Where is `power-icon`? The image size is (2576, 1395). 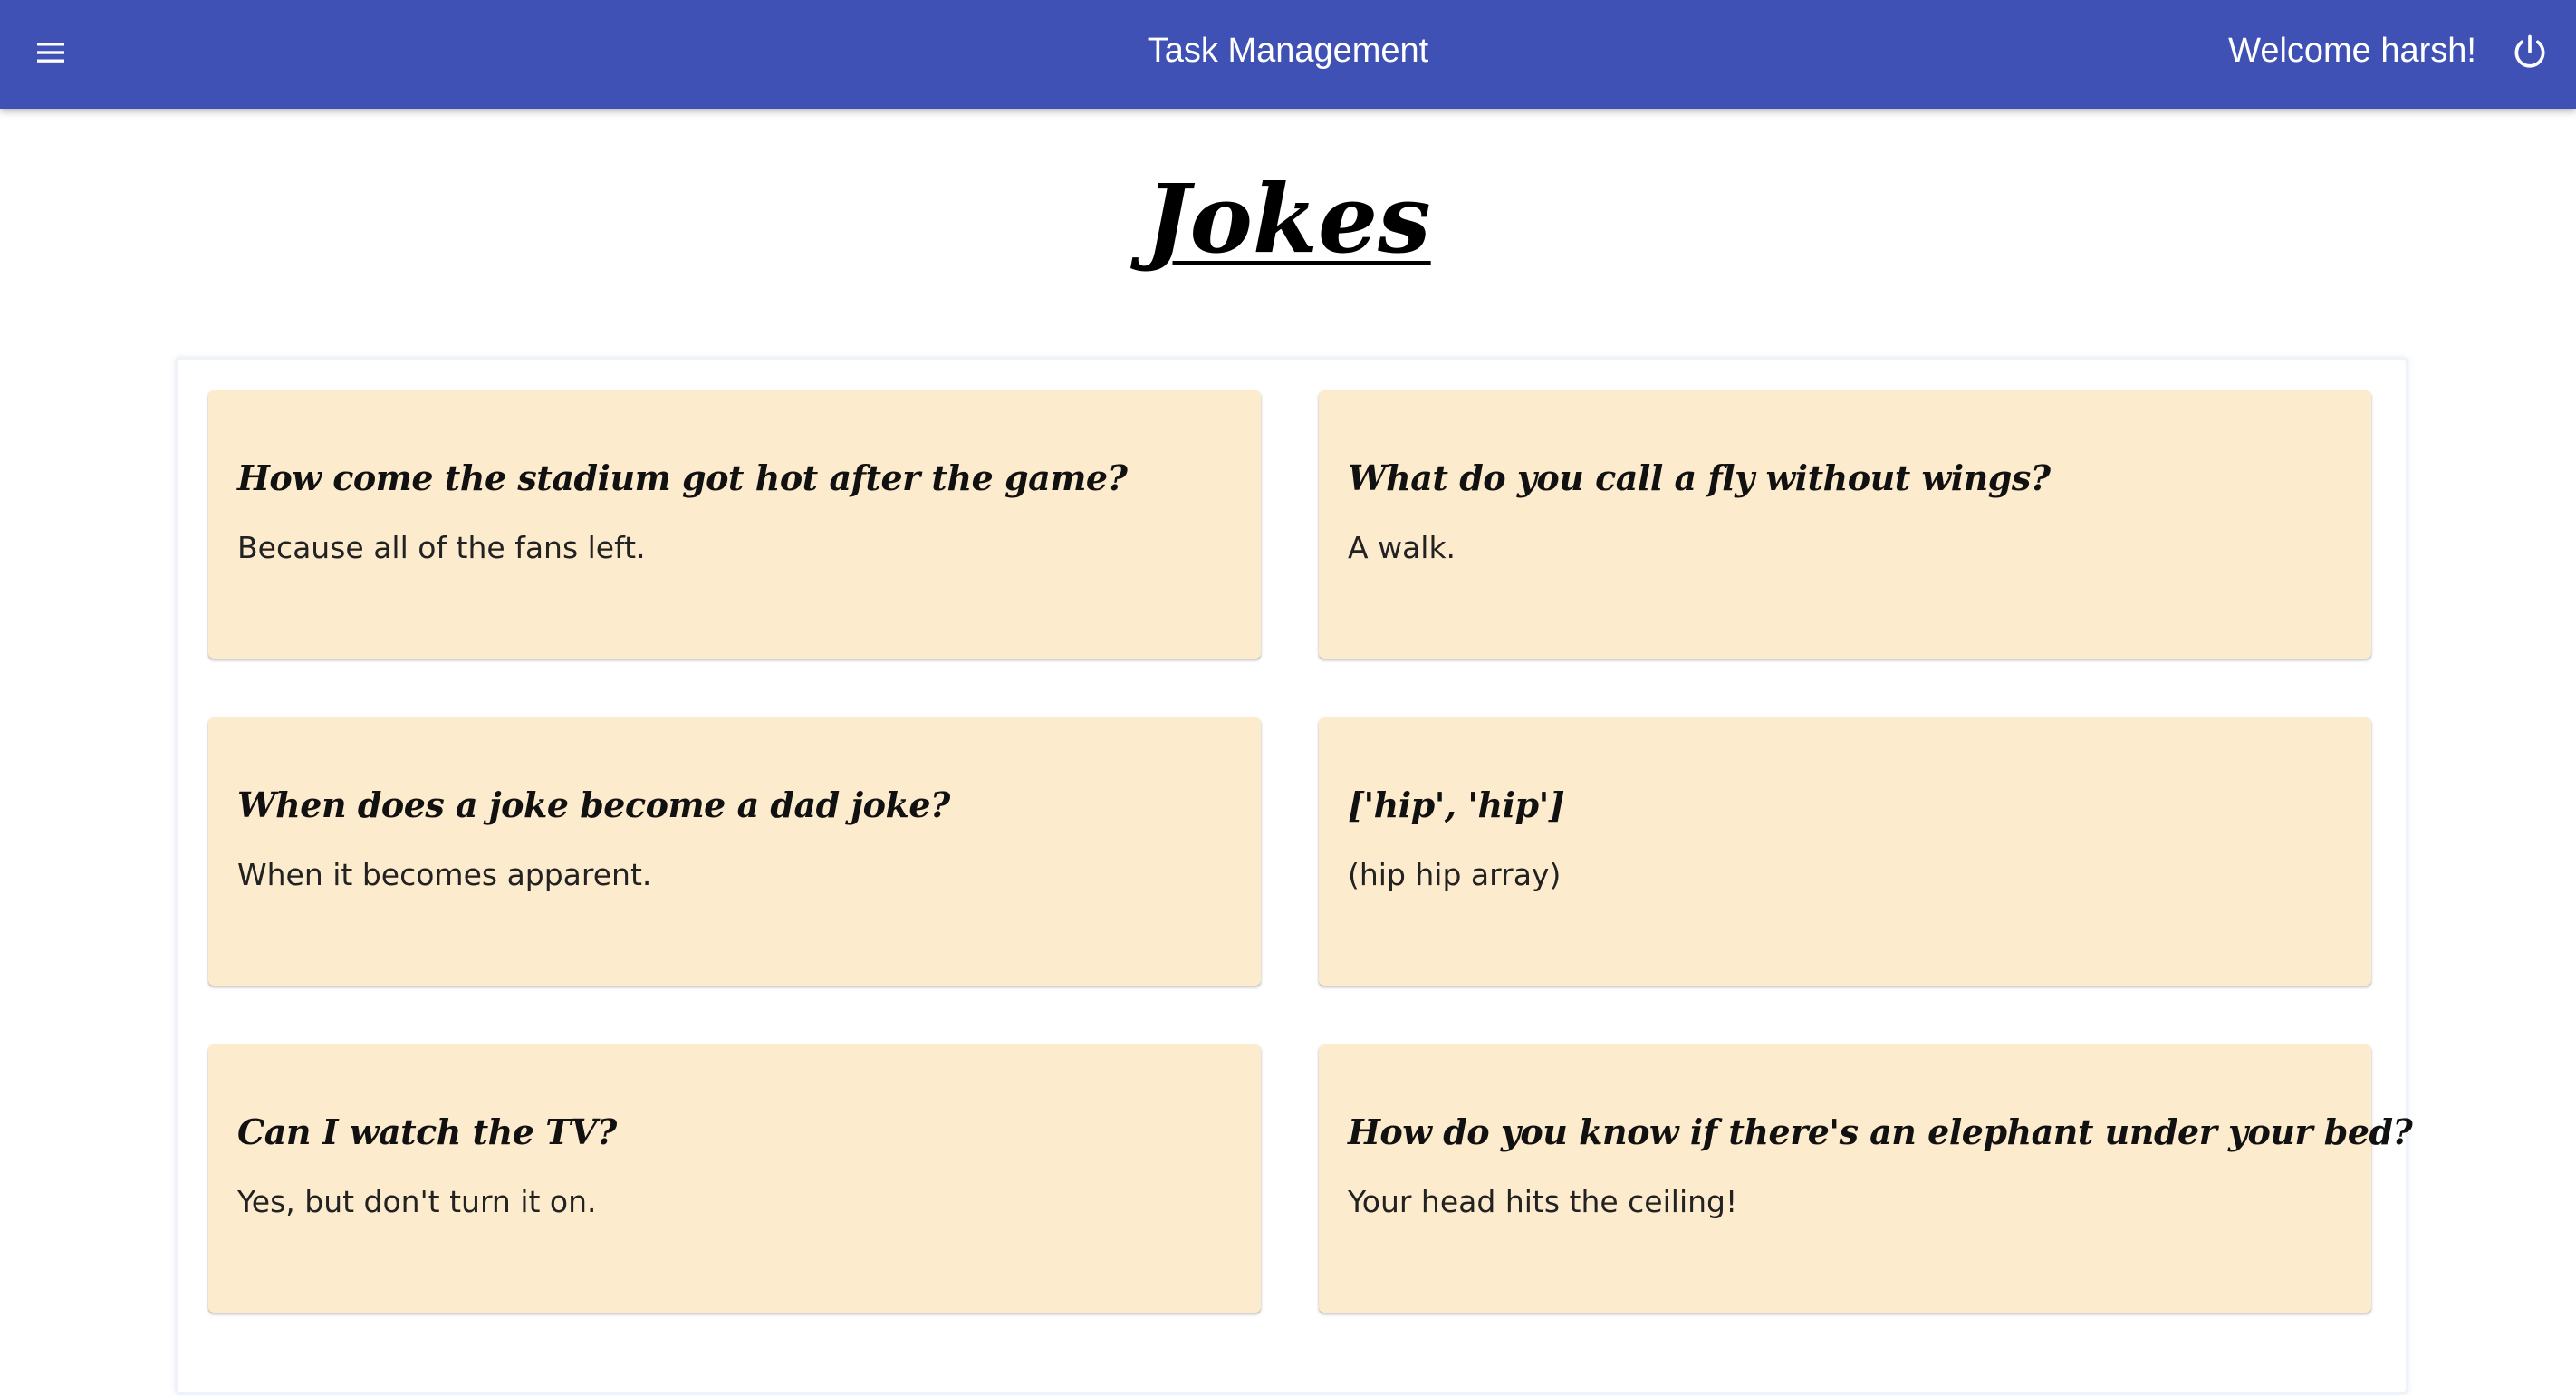 power-icon is located at coordinates (2529, 51).